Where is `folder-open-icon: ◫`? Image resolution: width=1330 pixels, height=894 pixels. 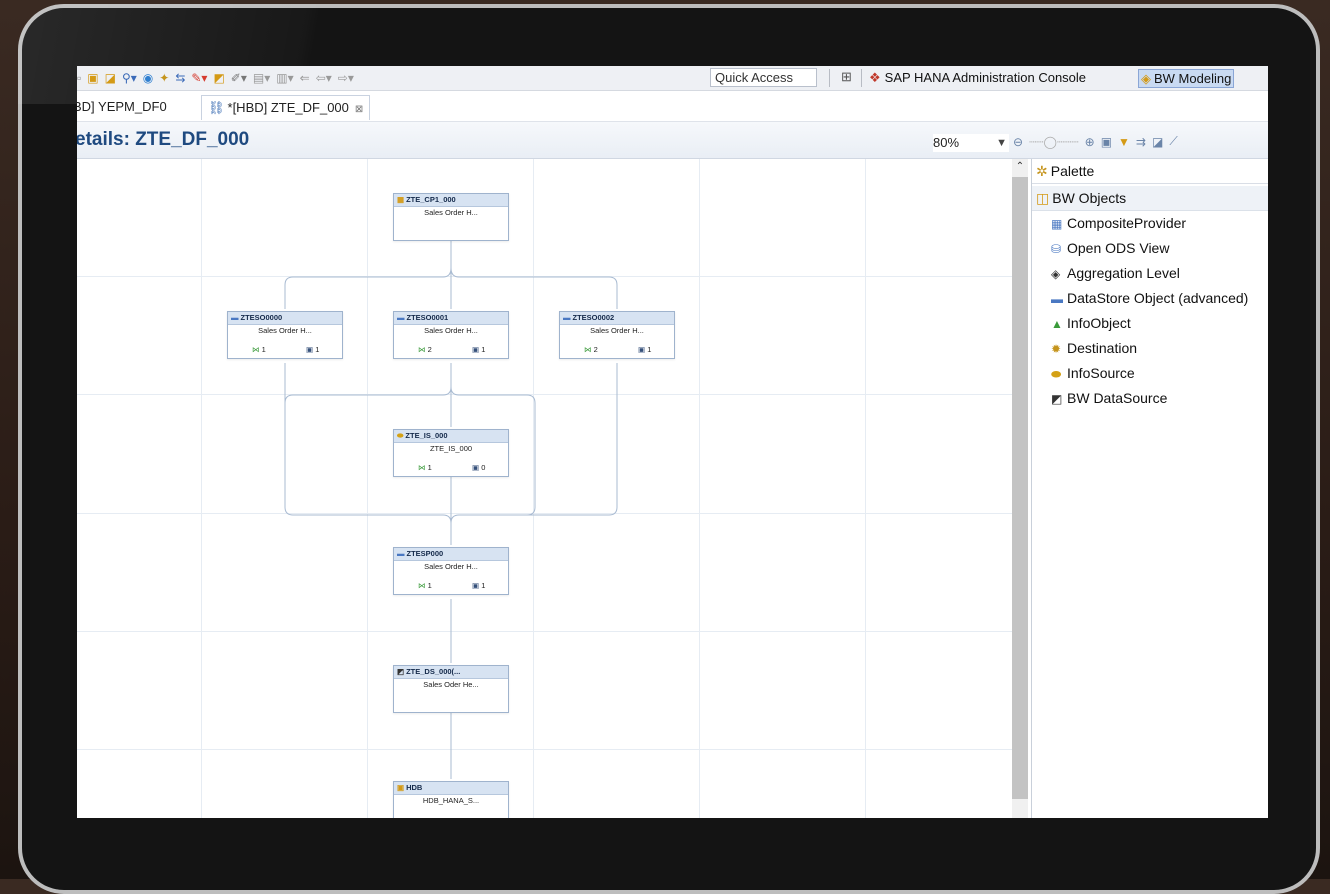 folder-open-icon: ◫ is located at coordinates (1043, 198).